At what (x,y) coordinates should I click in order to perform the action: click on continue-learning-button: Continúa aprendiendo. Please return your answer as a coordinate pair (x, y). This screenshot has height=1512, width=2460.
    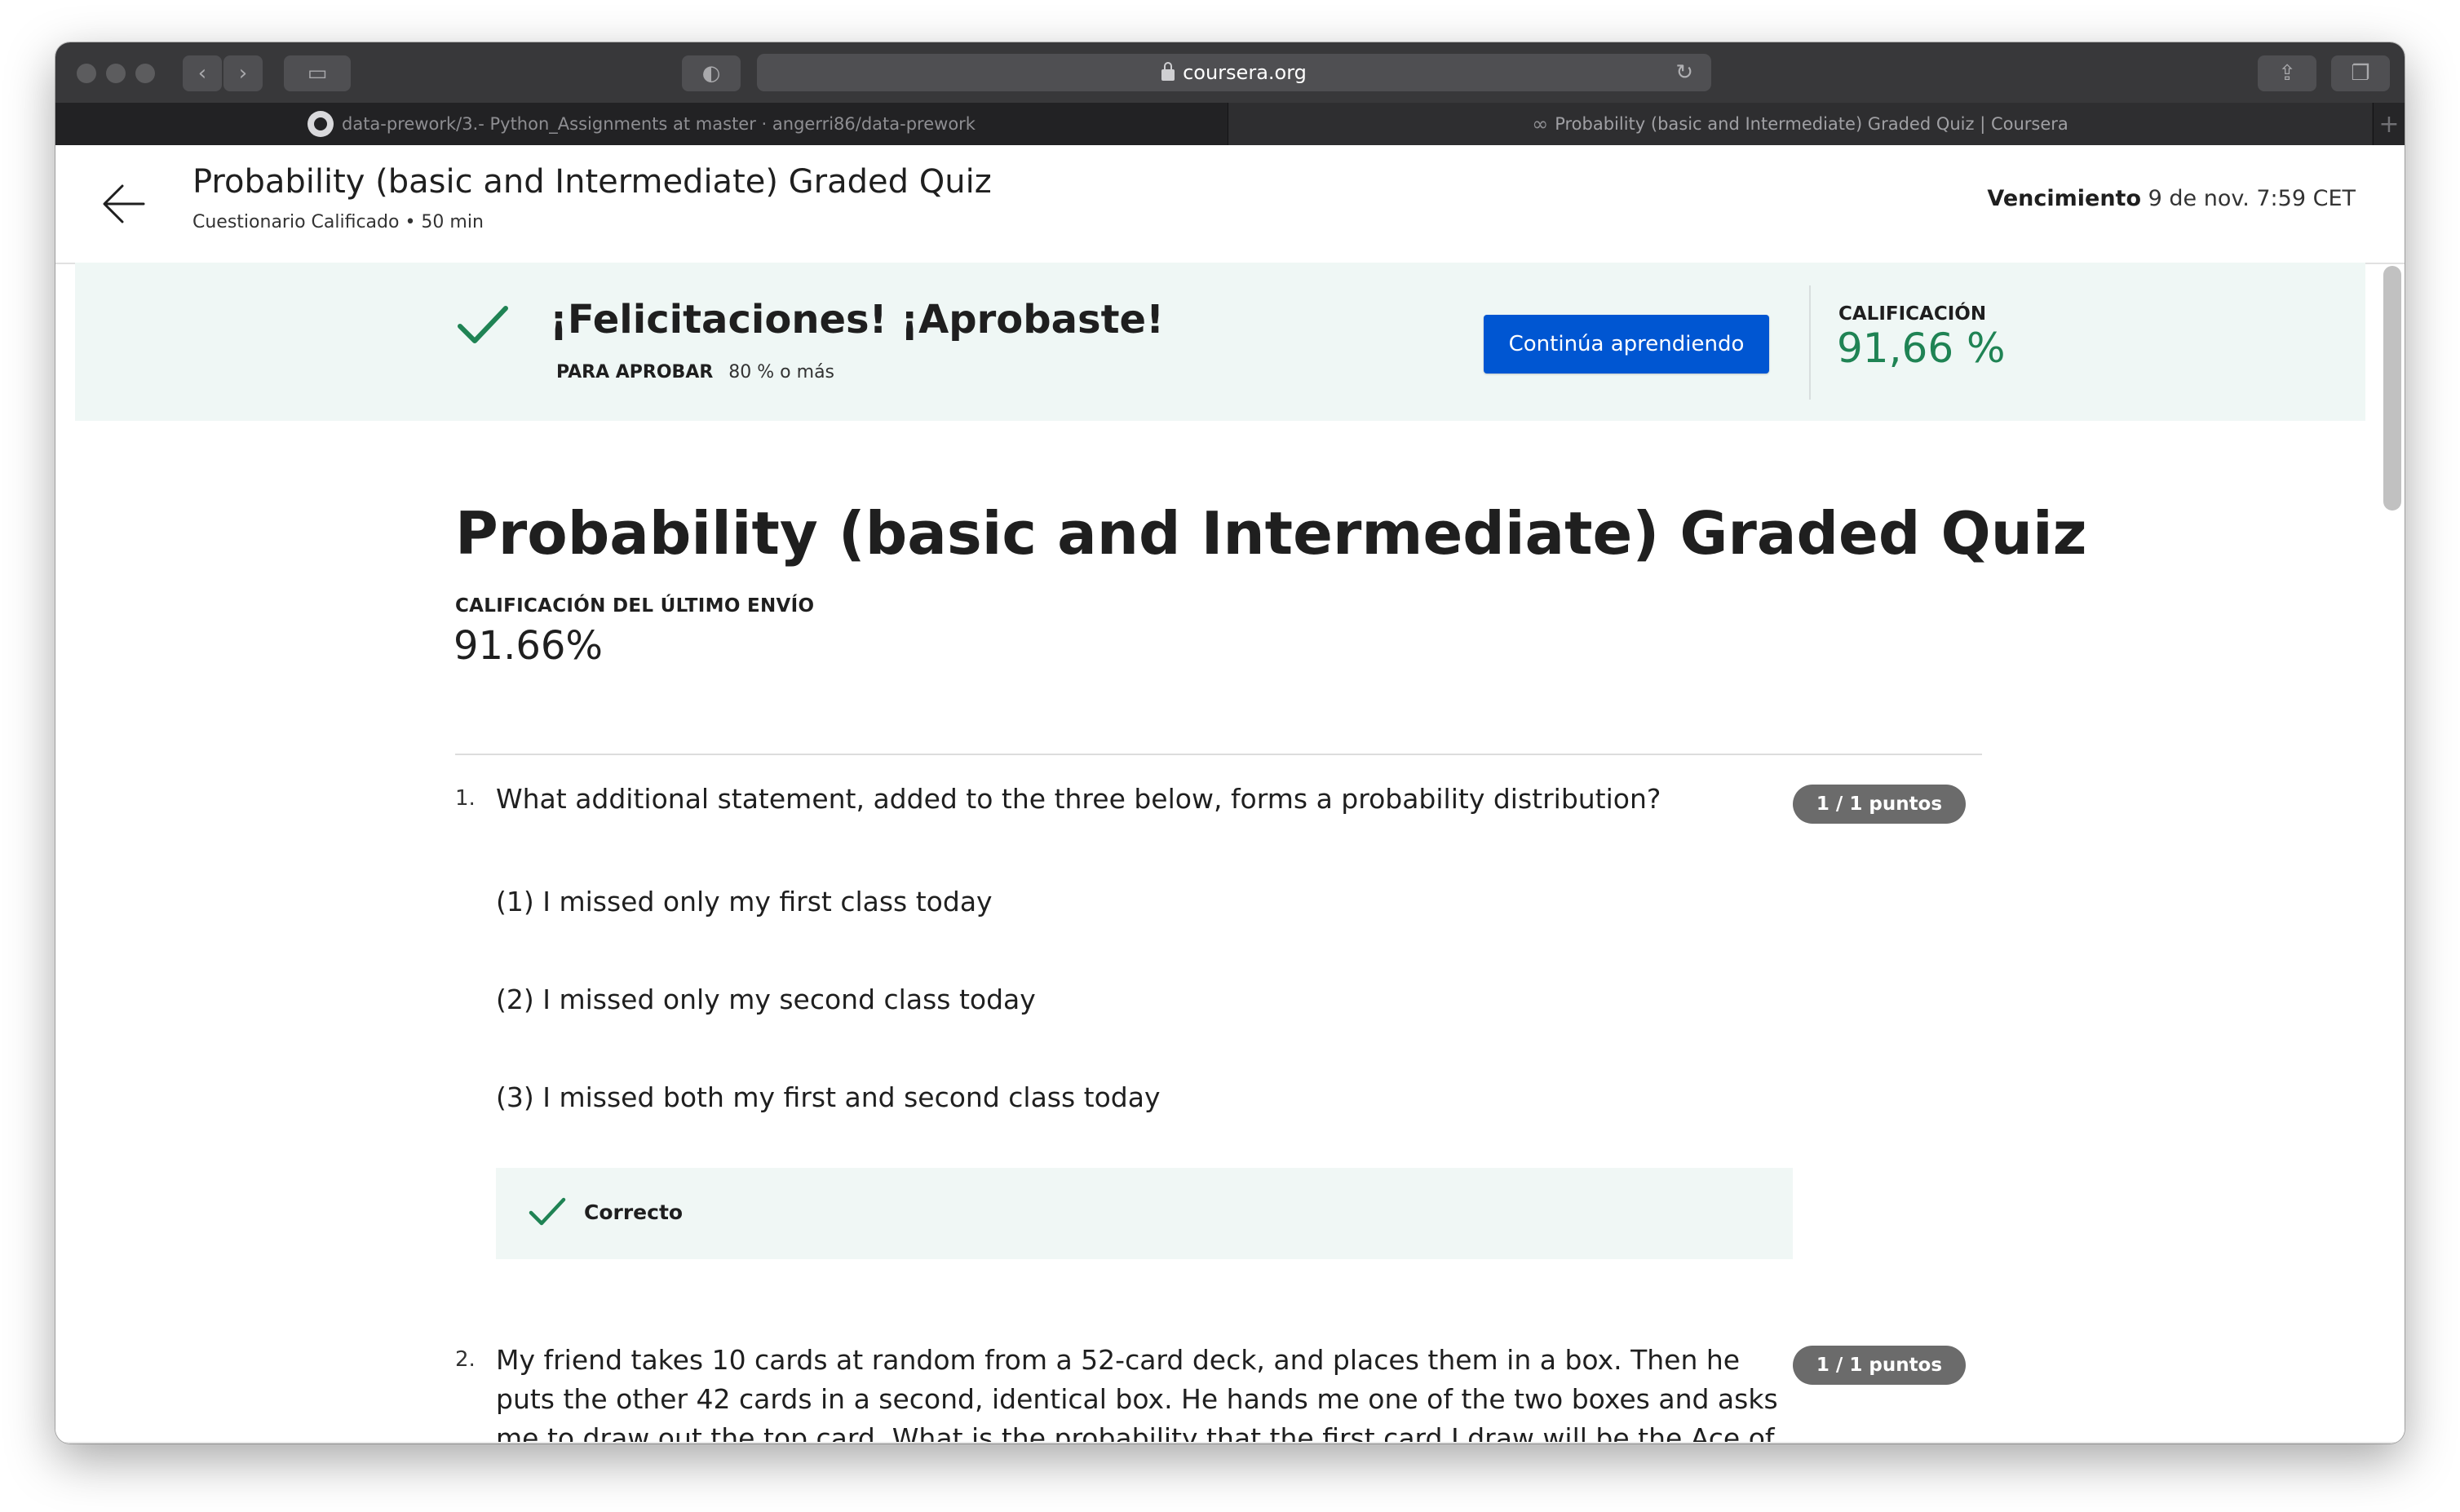
    Looking at the image, I should click on (1627, 344).